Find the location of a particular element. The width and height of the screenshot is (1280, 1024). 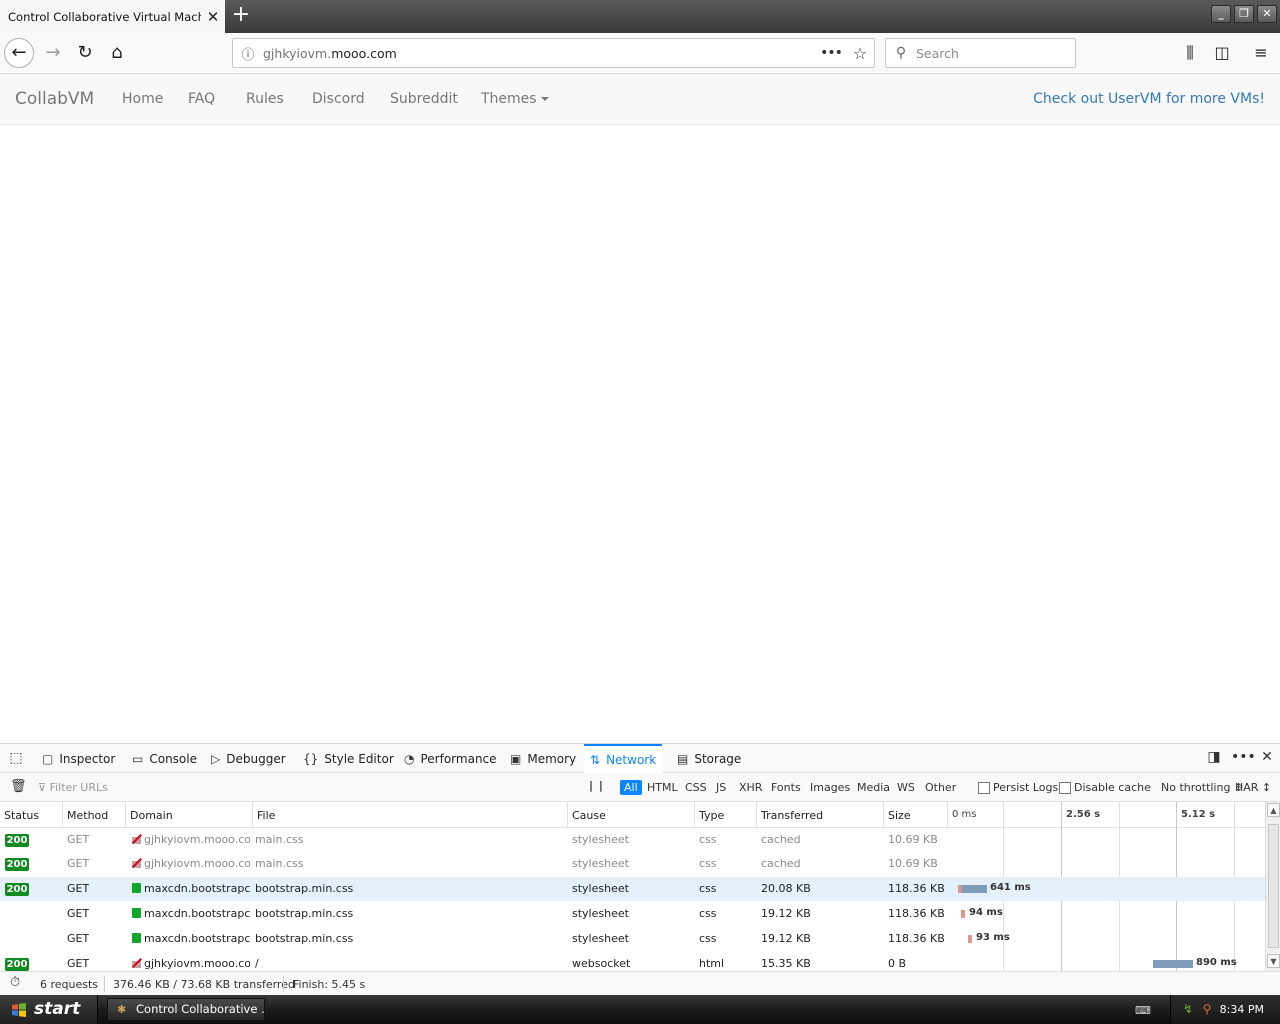

col-domain: Domain is located at coordinates (151, 815).